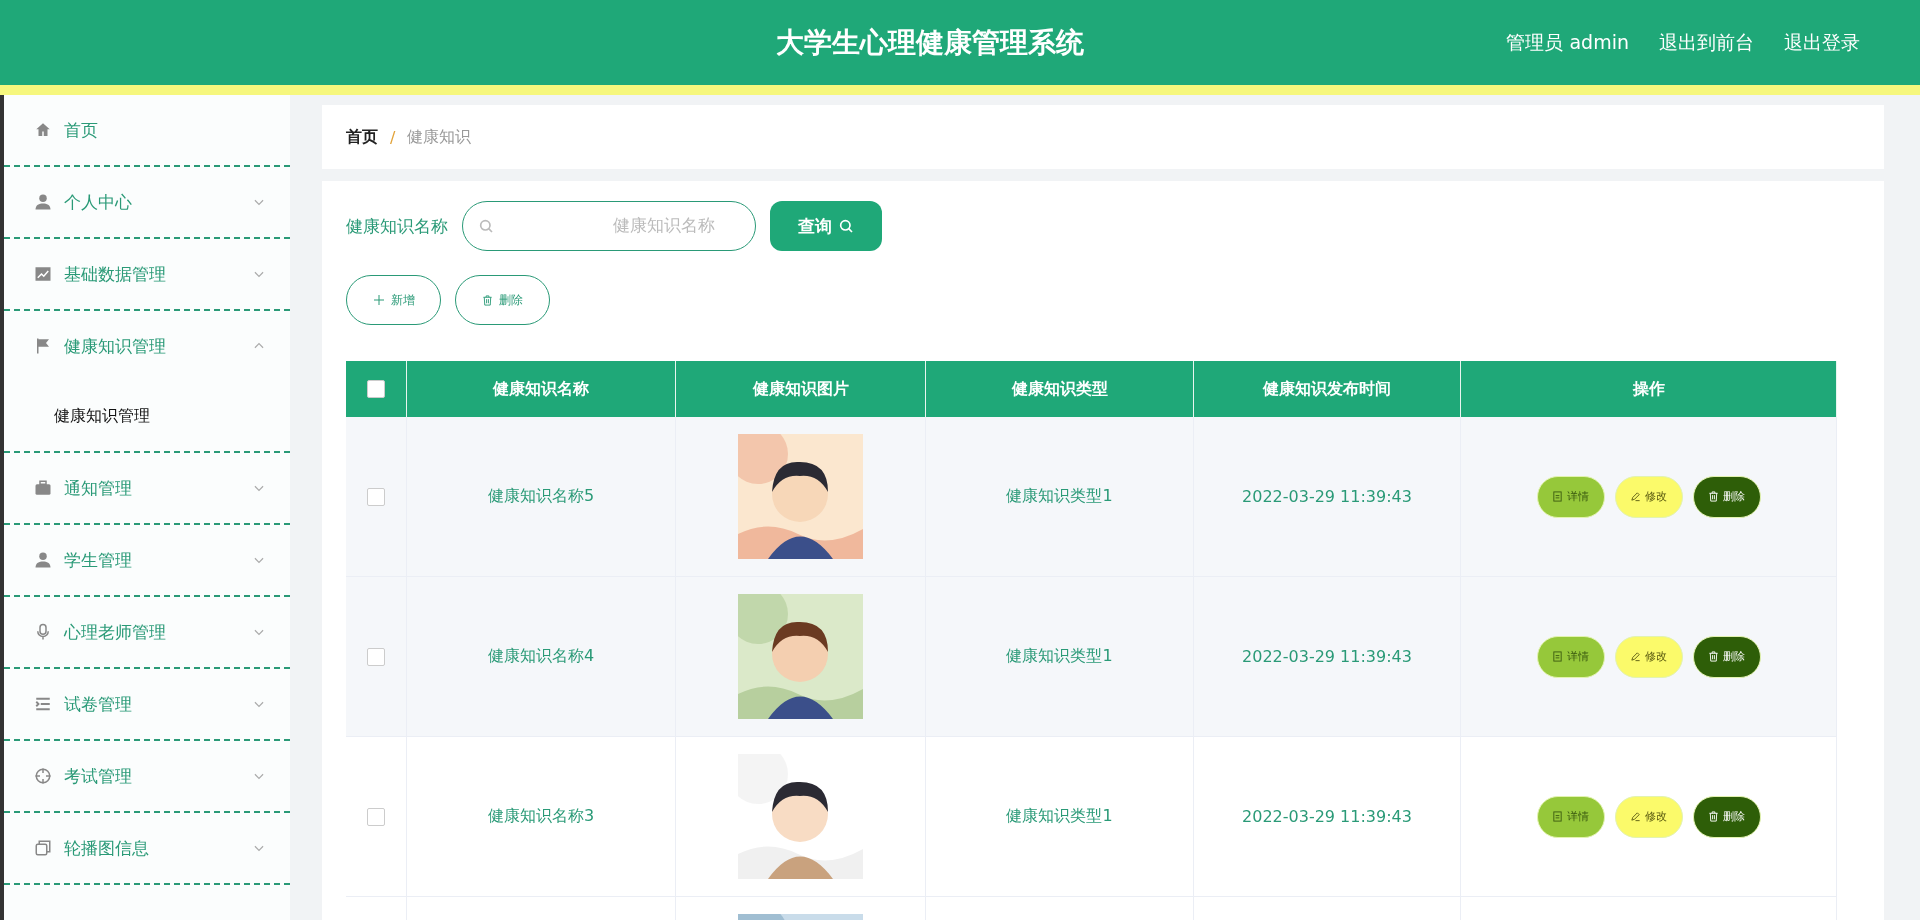 Image resolution: width=1920 pixels, height=920 pixels. I want to click on list-icon, so click(43, 704).